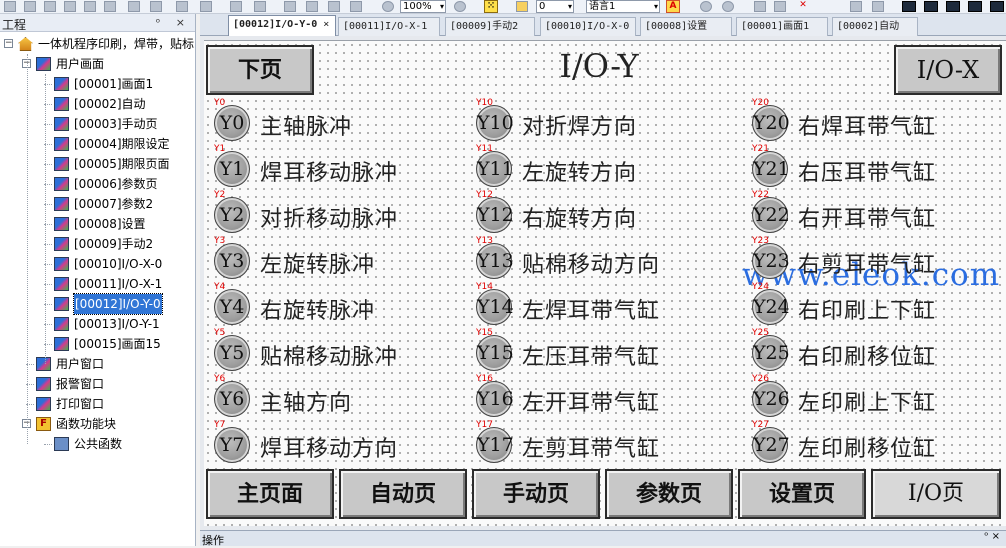 The image size is (1006, 548). Describe the element at coordinates (97, 44) in the screenshot. I see `tree-item-project-root: − 一体机程序印刷，焊带，贴标` at that location.